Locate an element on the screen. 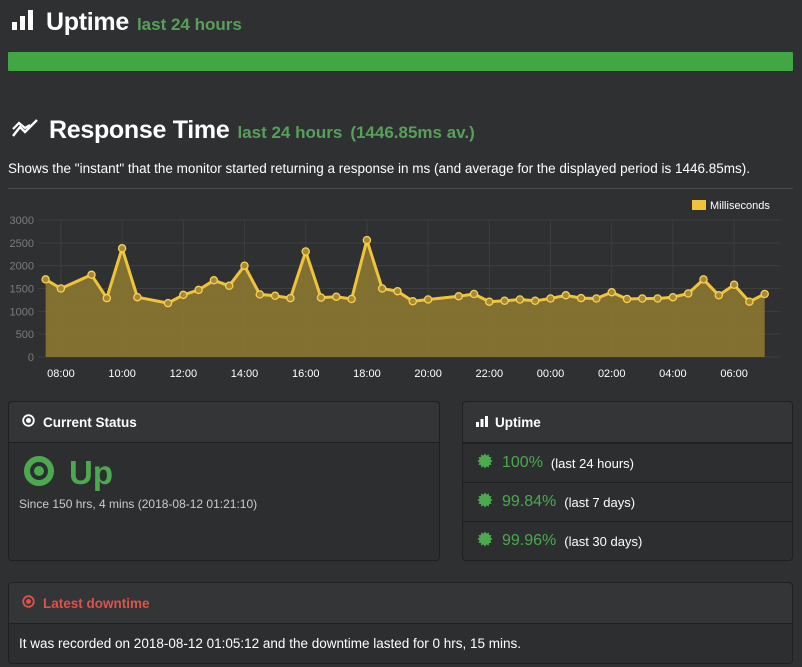  uptime-period-label: (last 30 days) is located at coordinates (603, 541).